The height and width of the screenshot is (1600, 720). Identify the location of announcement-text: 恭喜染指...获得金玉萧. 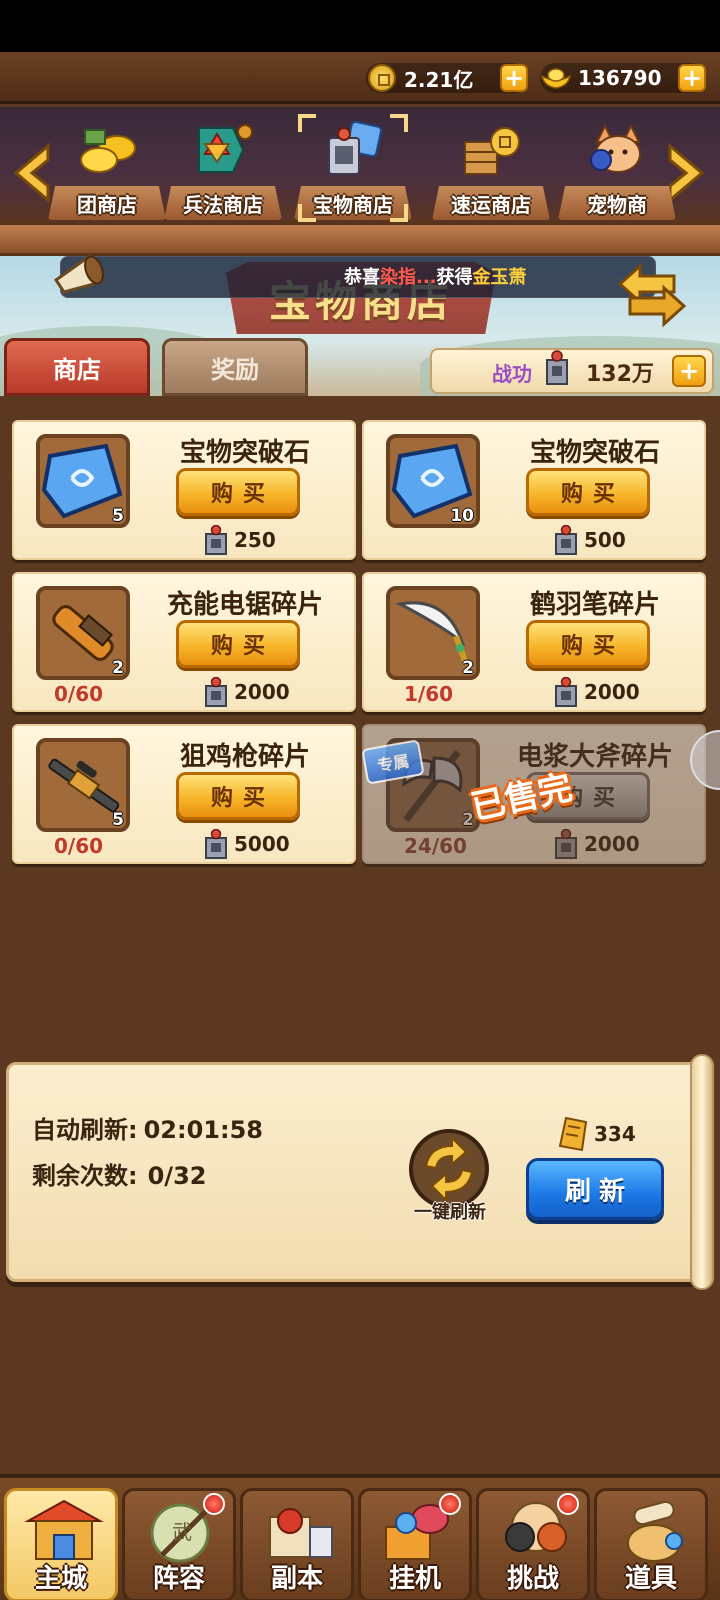
(435, 277).